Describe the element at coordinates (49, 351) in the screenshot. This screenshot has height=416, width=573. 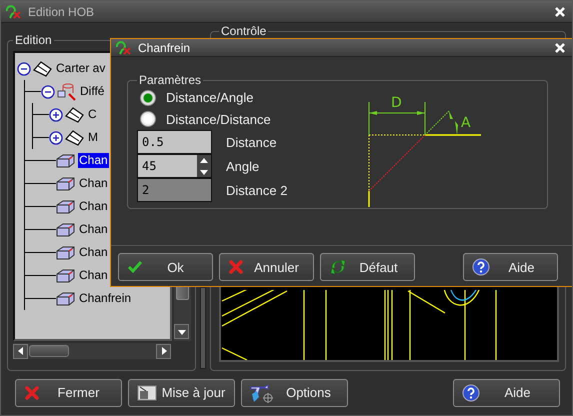
I see `scroll-thumb` at that location.